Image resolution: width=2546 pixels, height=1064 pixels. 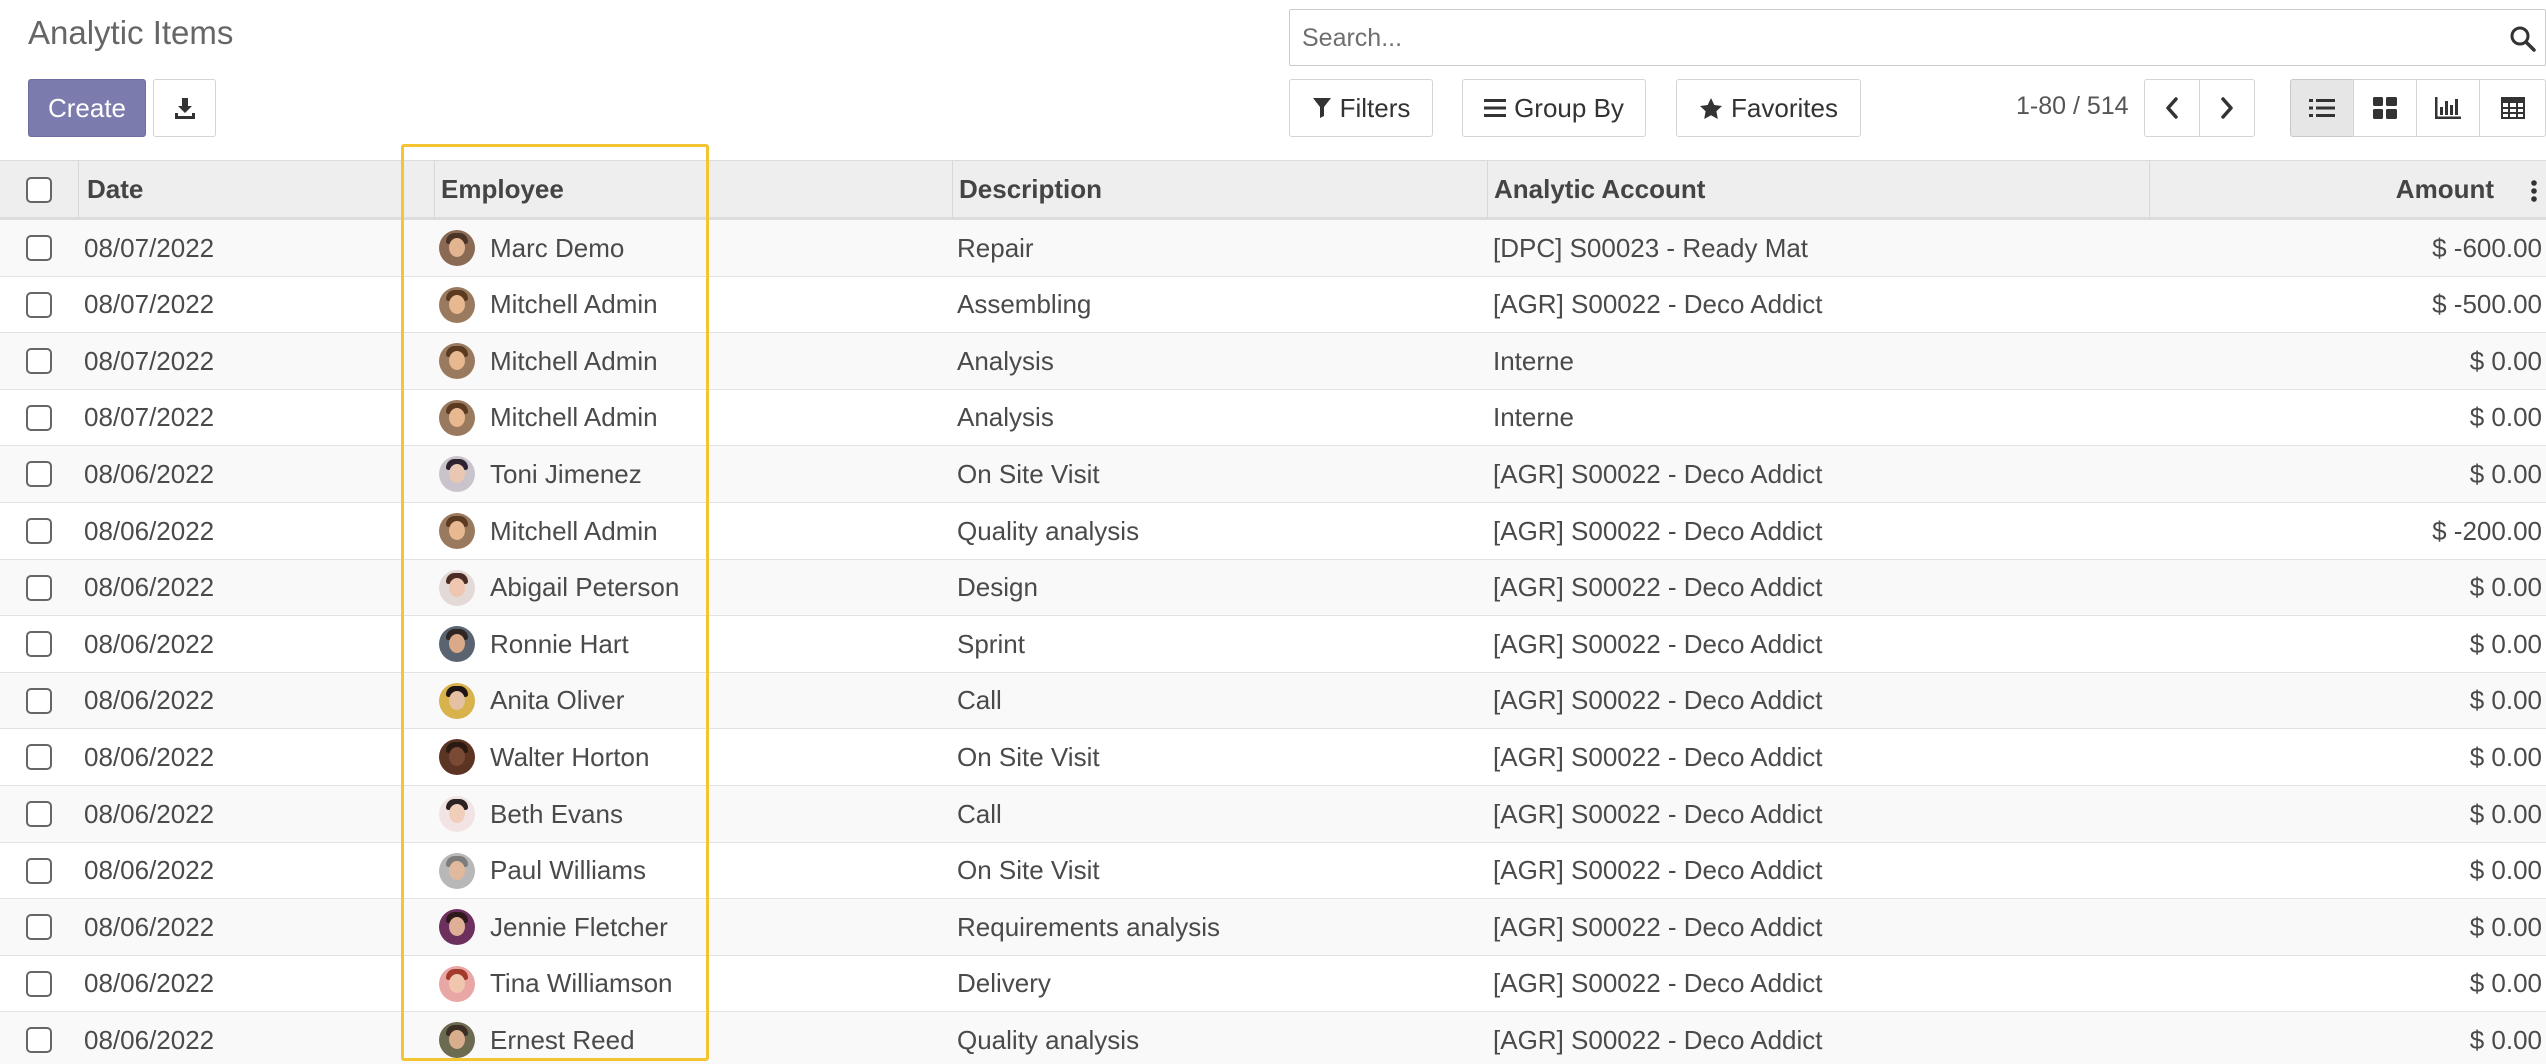 What do you see at coordinates (2072, 106) in the screenshot?
I see `pager-value: 1-80 / 514` at bounding box center [2072, 106].